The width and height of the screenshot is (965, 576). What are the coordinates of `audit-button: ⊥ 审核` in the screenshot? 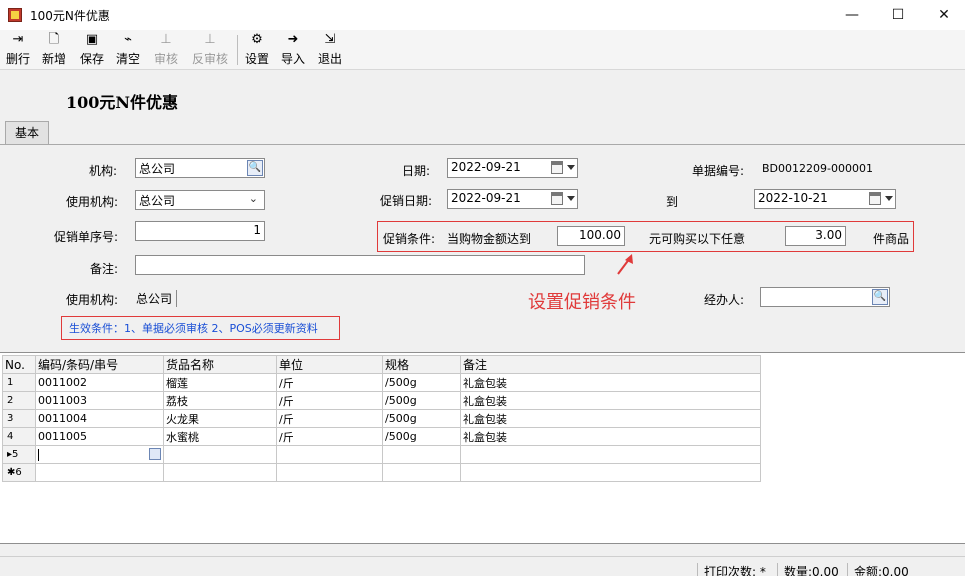 It's located at (166, 50).